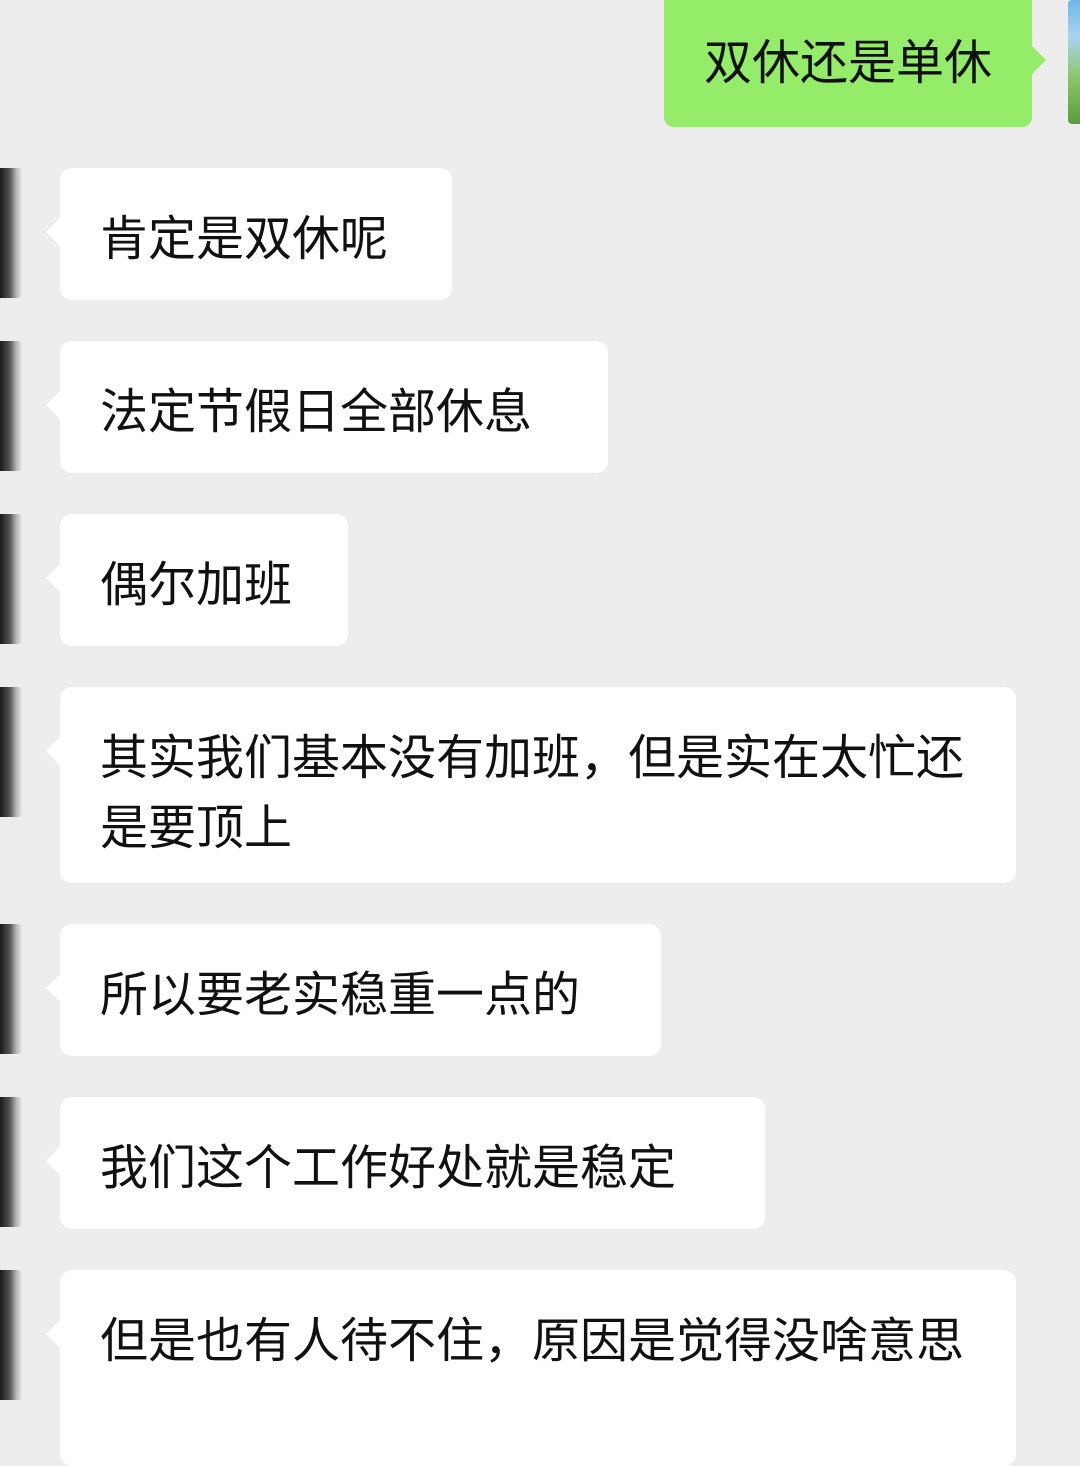 The width and height of the screenshot is (1080, 1466). Describe the element at coordinates (540, 65) in the screenshot. I see `message-row-outgoing: 双休还是单休` at that location.